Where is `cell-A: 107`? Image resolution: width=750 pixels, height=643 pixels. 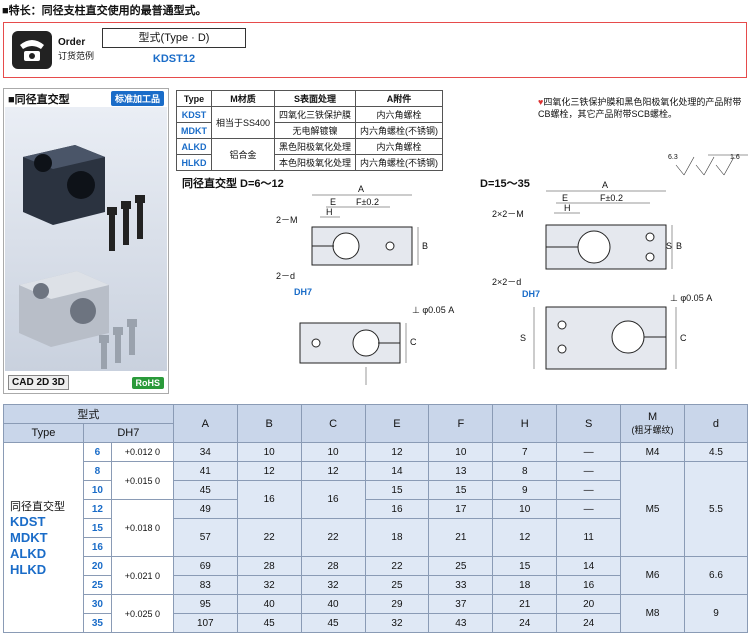
cell-A: 107 is located at coordinates (205, 623).